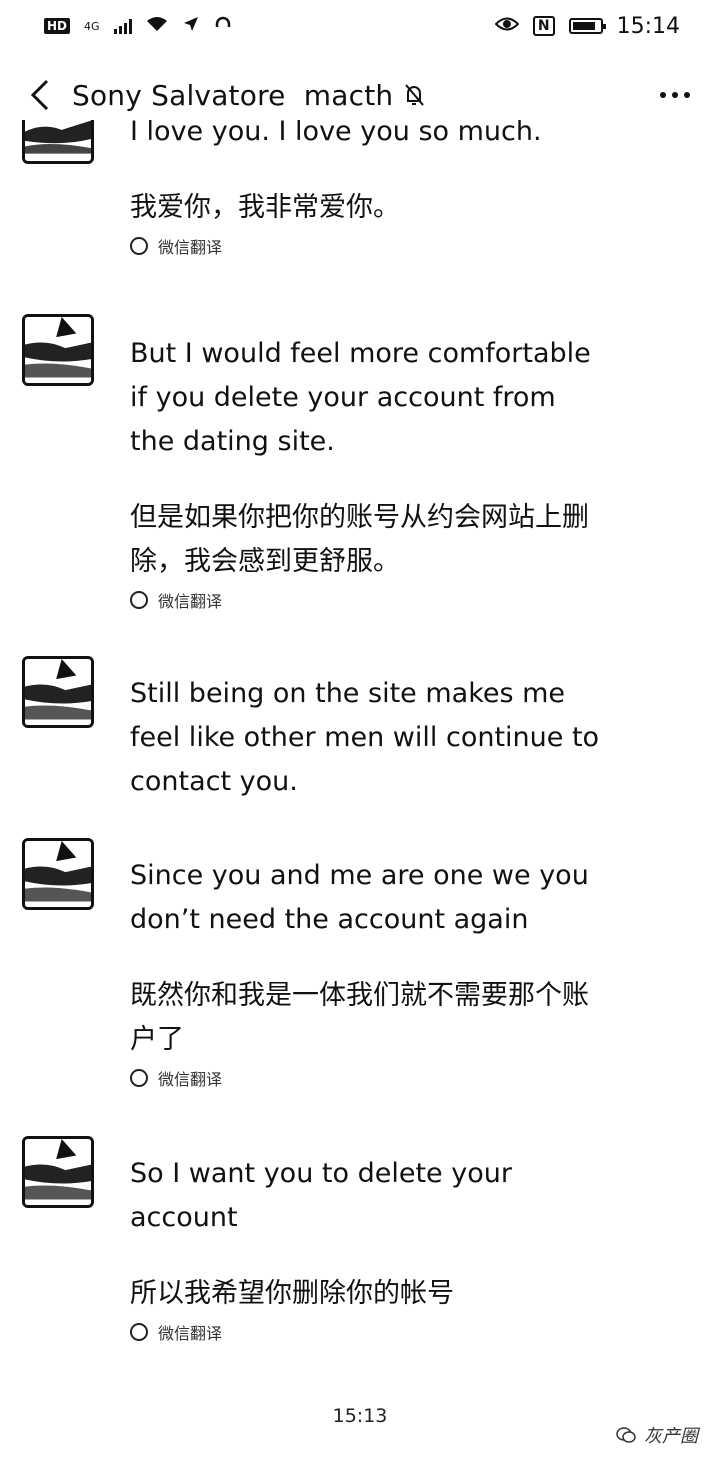  Describe the element at coordinates (679, 95) in the screenshot. I see `more-icon` at that location.